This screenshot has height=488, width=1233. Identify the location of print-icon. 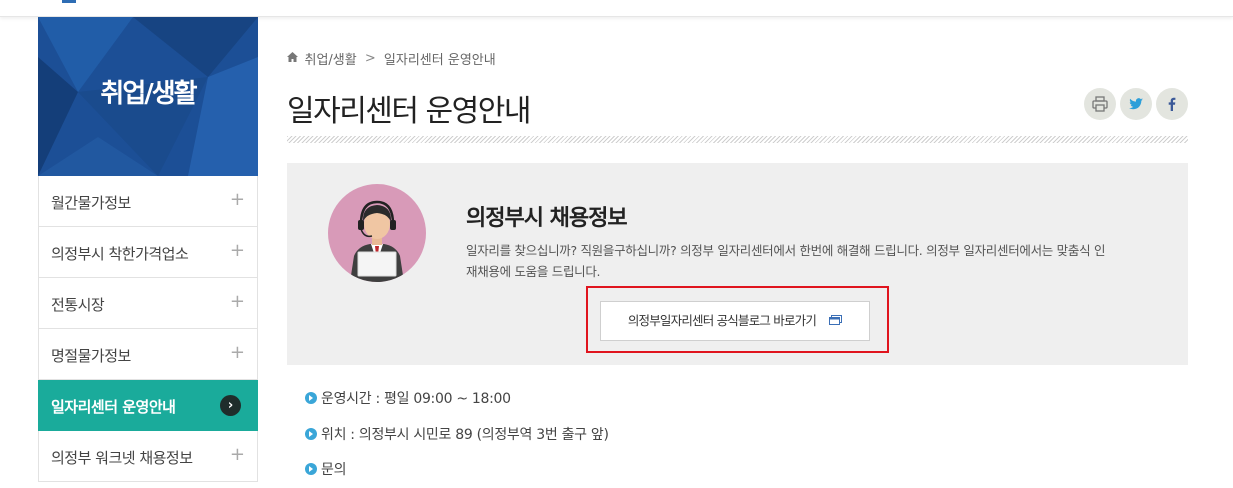
(1100, 104).